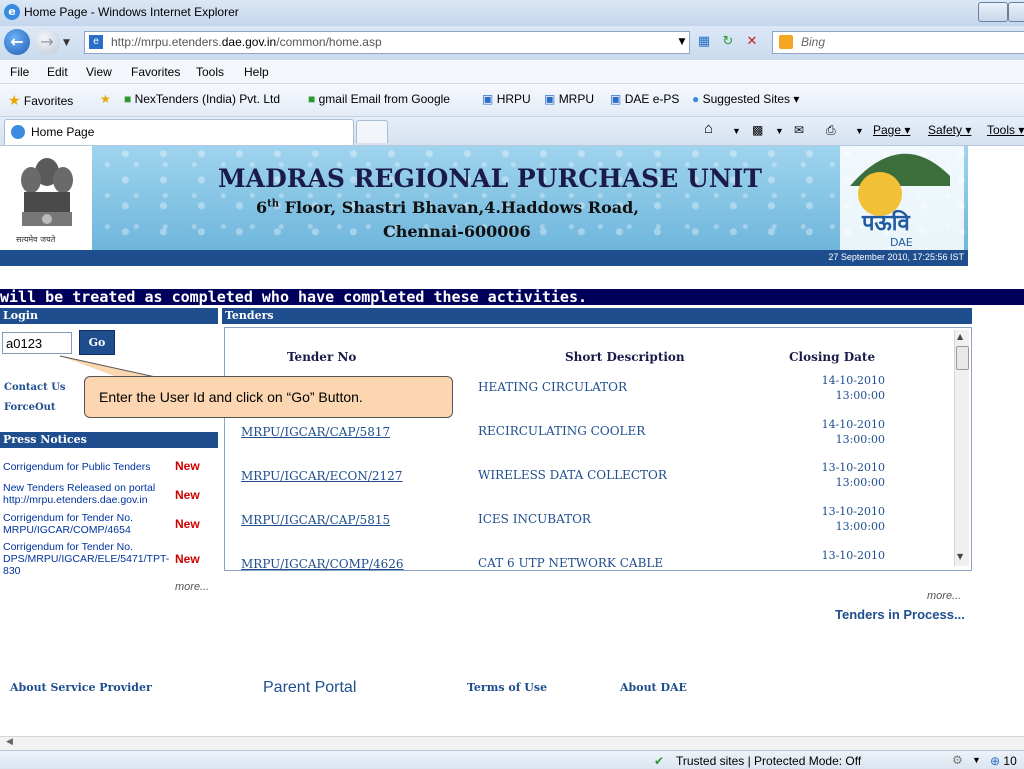 Image resolution: width=1024 pixels, height=769 pixels. Describe the element at coordinates (961, 448) in the screenshot. I see `tenders-scrollbar: ▲ ▼` at that location.